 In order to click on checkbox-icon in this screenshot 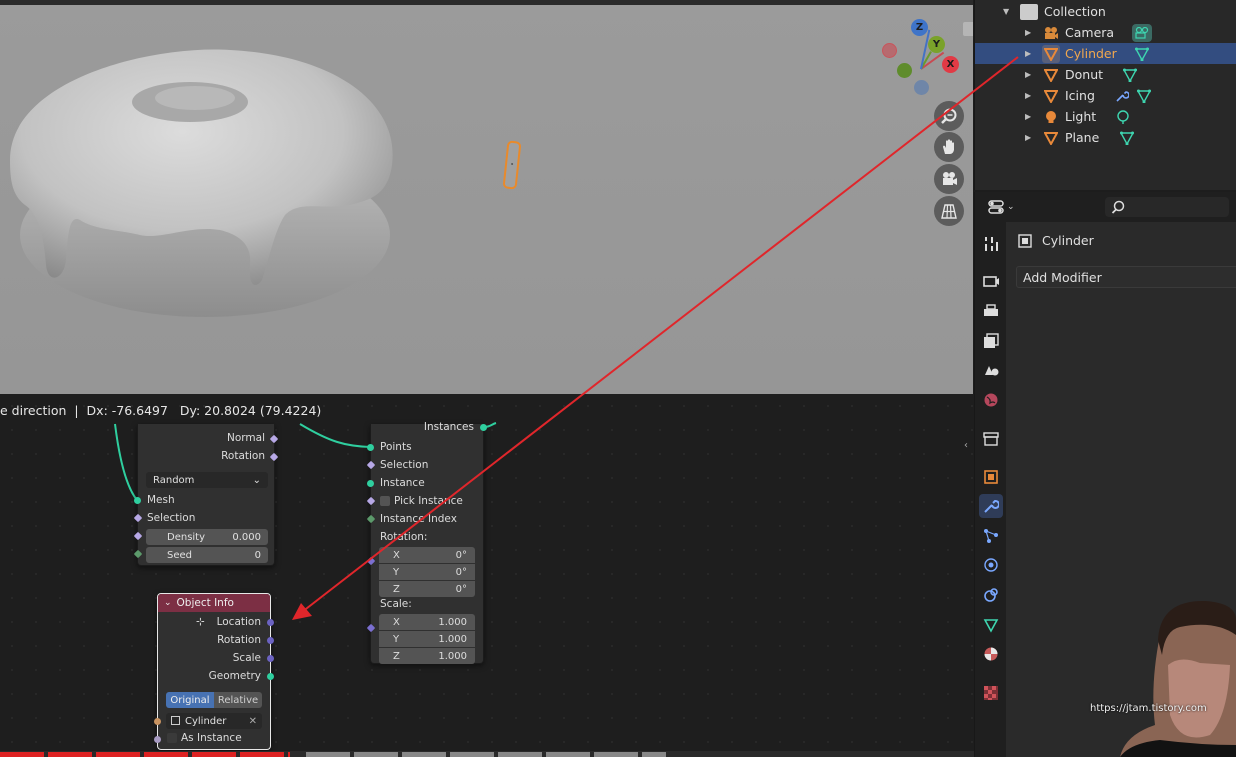, I will do `click(385, 501)`.